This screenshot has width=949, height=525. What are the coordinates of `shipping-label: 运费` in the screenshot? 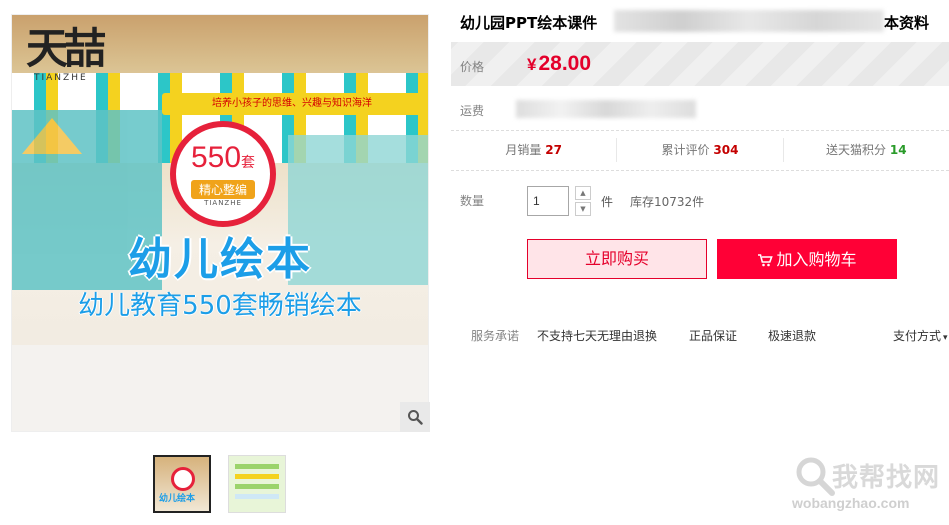 It's located at (472, 111).